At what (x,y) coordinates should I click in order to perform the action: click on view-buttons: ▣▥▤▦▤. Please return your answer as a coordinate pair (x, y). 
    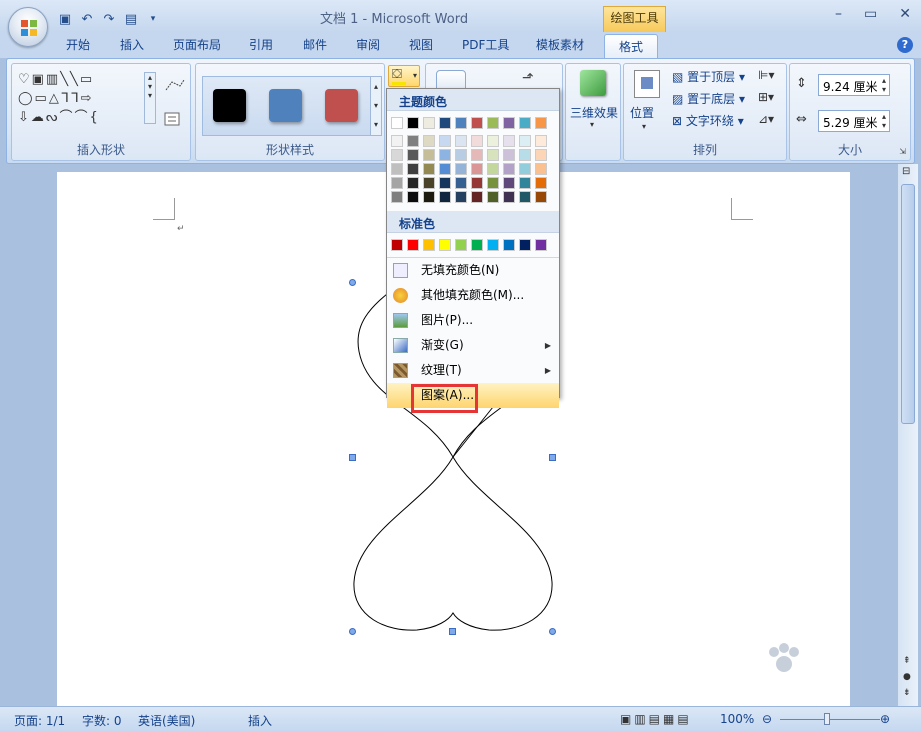
    Looking at the image, I should click on (656, 719).